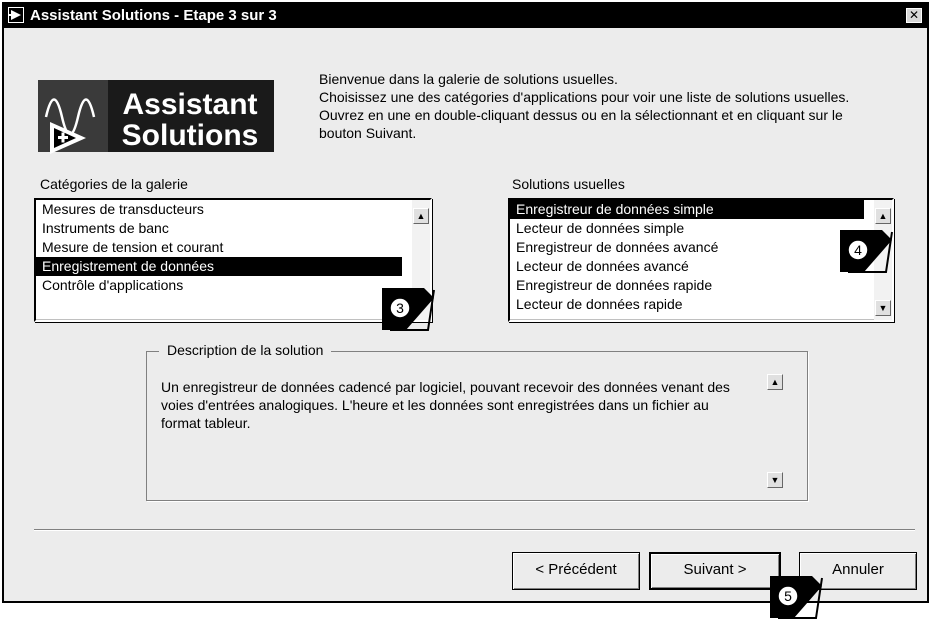  I want to click on window-title: Assistant Solutions - Etape 3 sur 3, so click(153, 15).